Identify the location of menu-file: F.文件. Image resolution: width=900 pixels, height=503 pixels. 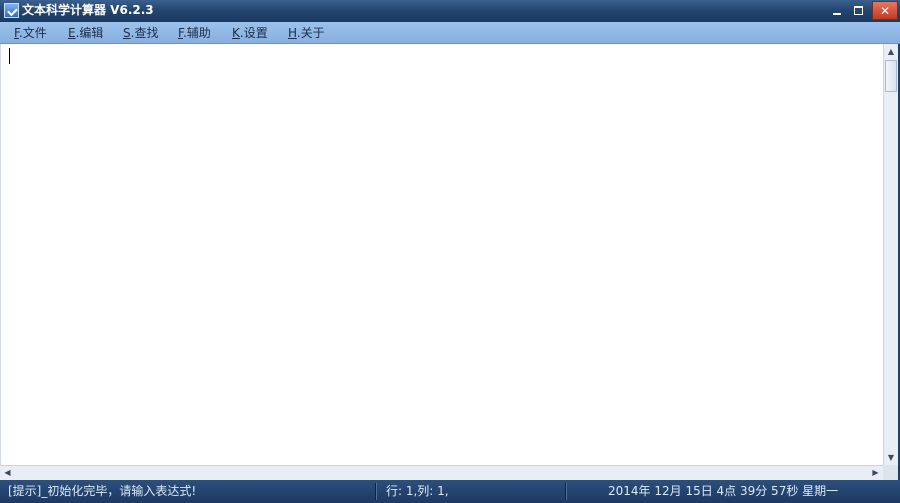
(30, 33).